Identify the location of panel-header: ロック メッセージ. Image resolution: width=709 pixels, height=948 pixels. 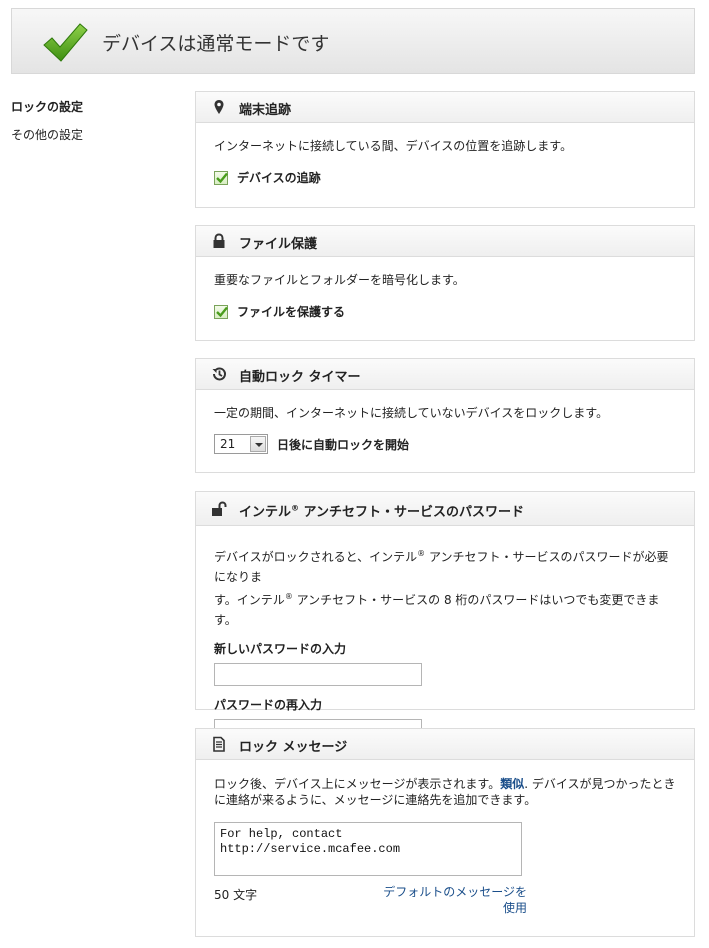
(445, 744).